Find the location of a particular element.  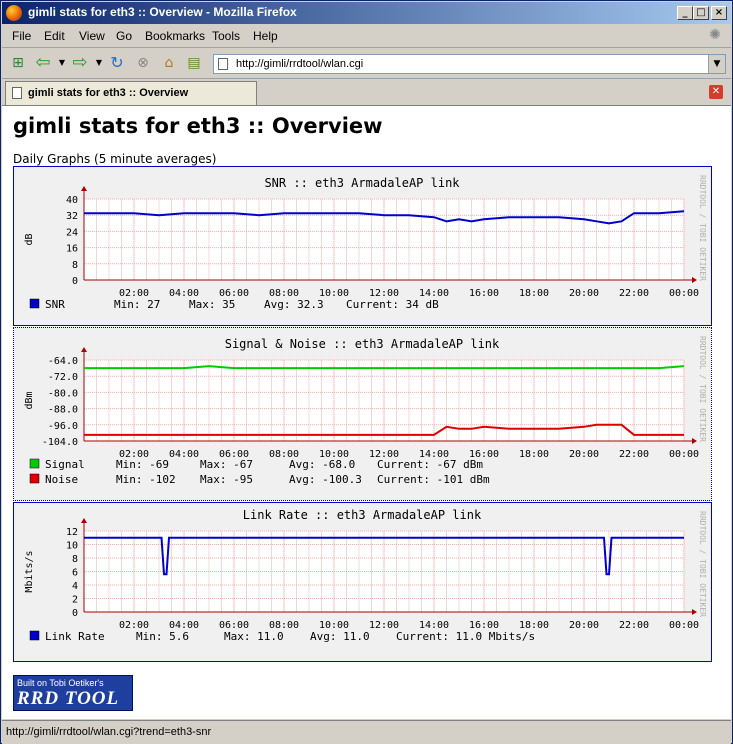

menu-tools: Tools is located at coordinates (226, 36).